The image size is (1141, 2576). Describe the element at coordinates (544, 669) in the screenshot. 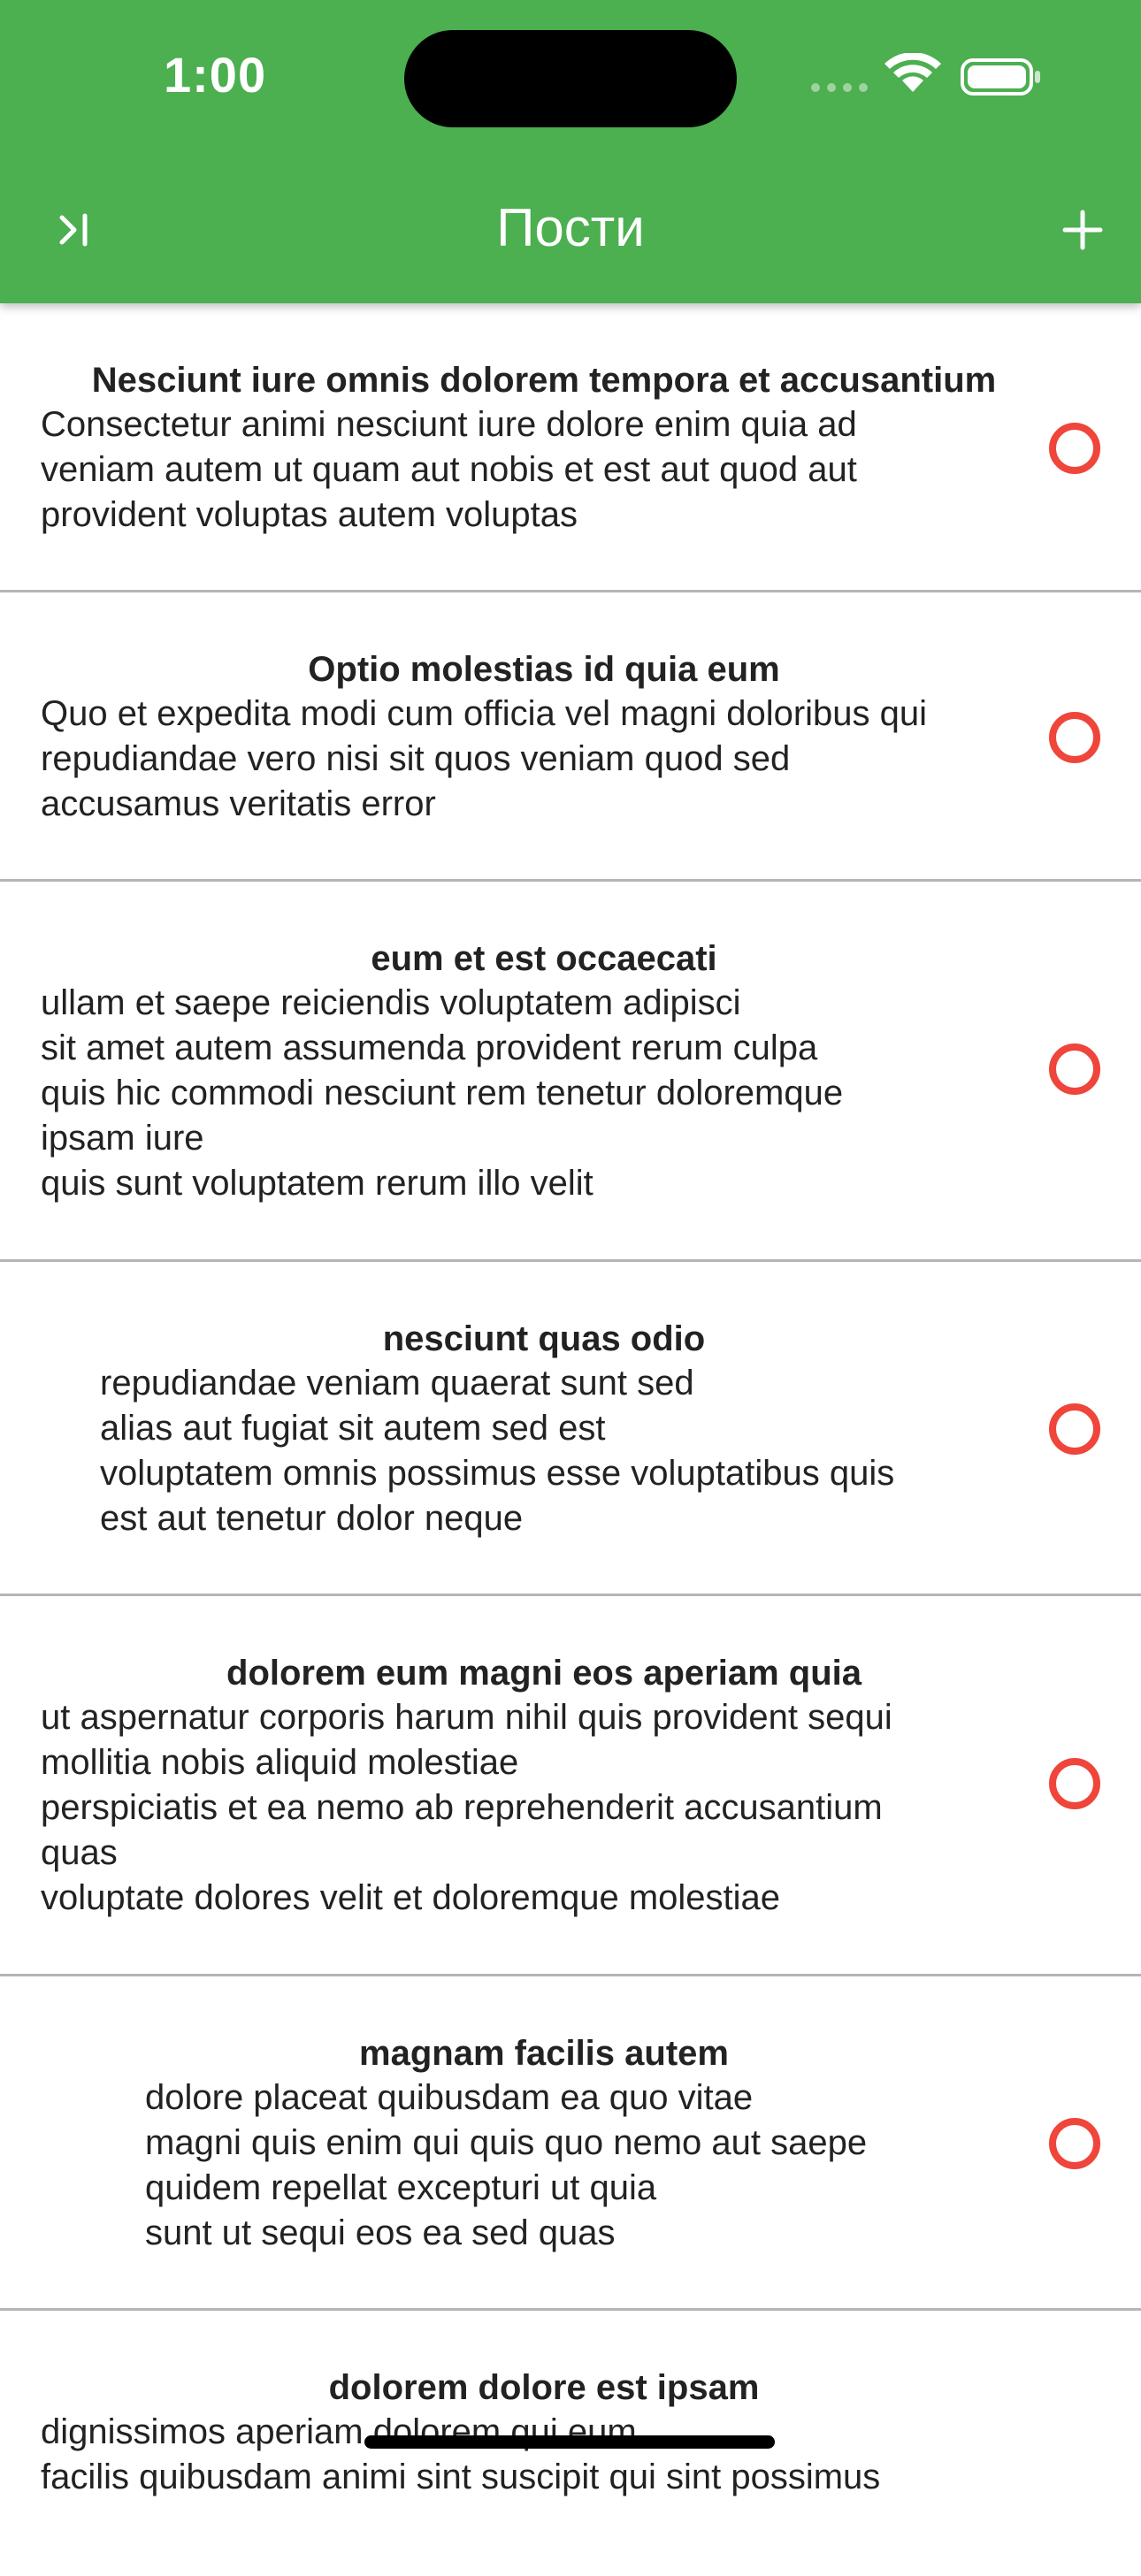

I see `post-title: Optio molestias id quia eum` at that location.